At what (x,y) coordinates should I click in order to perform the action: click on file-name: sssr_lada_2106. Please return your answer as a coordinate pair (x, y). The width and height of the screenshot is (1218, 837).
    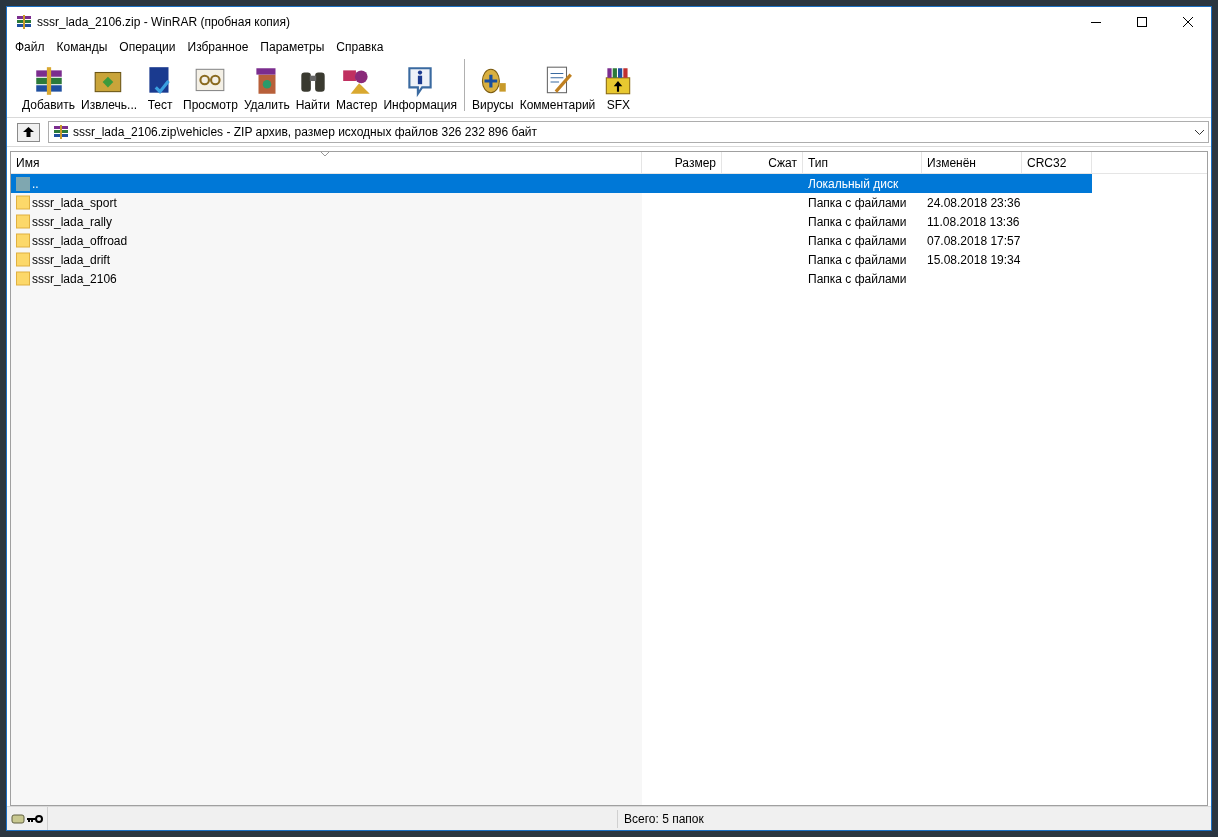
    Looking at the image, I should click on (74, 279).